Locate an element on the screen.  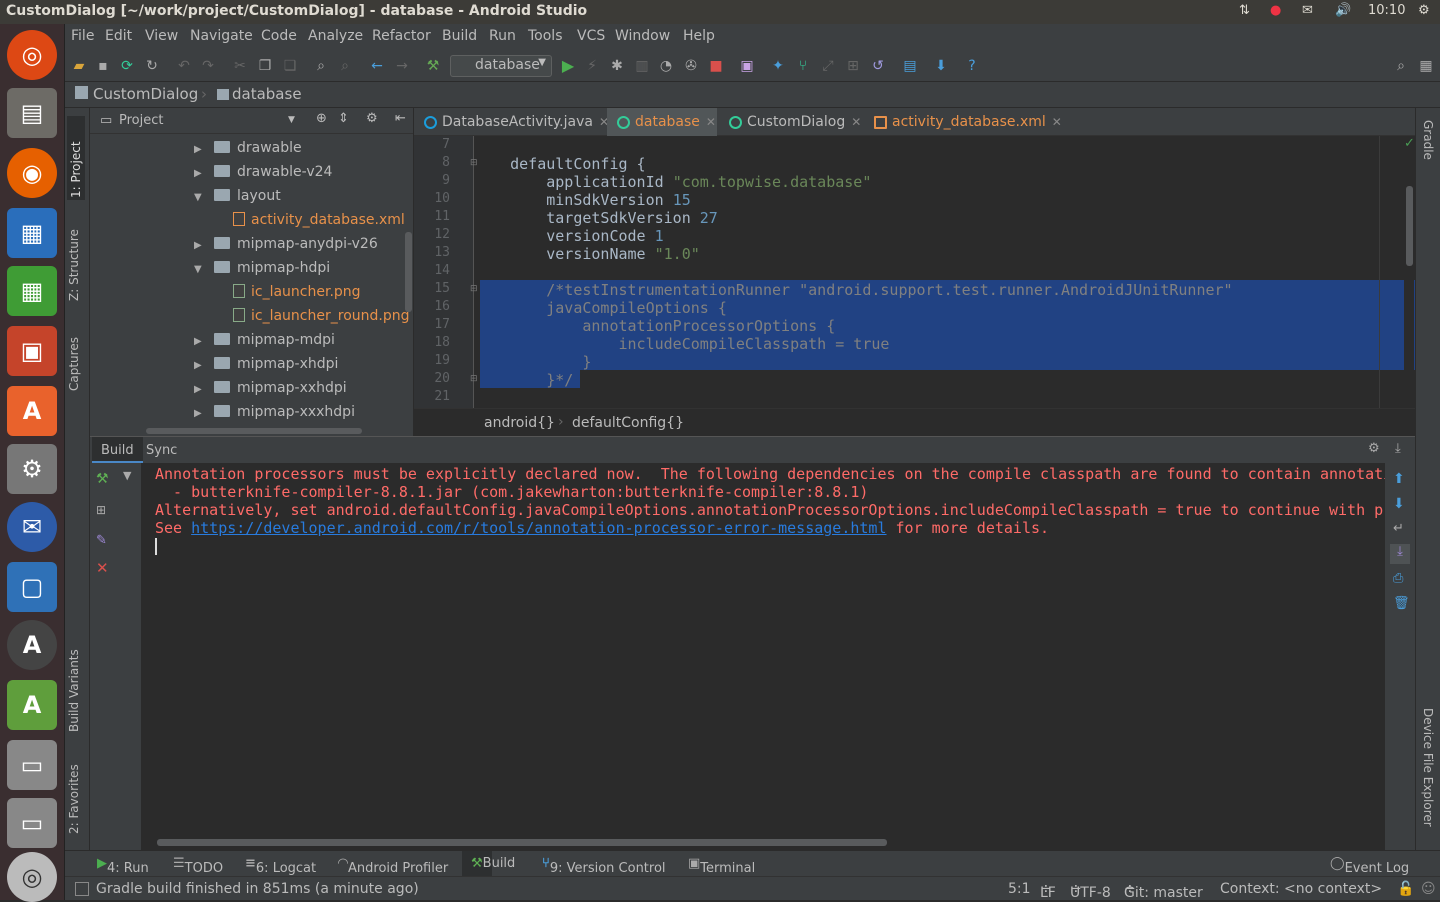
tab-custom-dialog: CustomDialog ✕ is located at coordinates (791, 122).